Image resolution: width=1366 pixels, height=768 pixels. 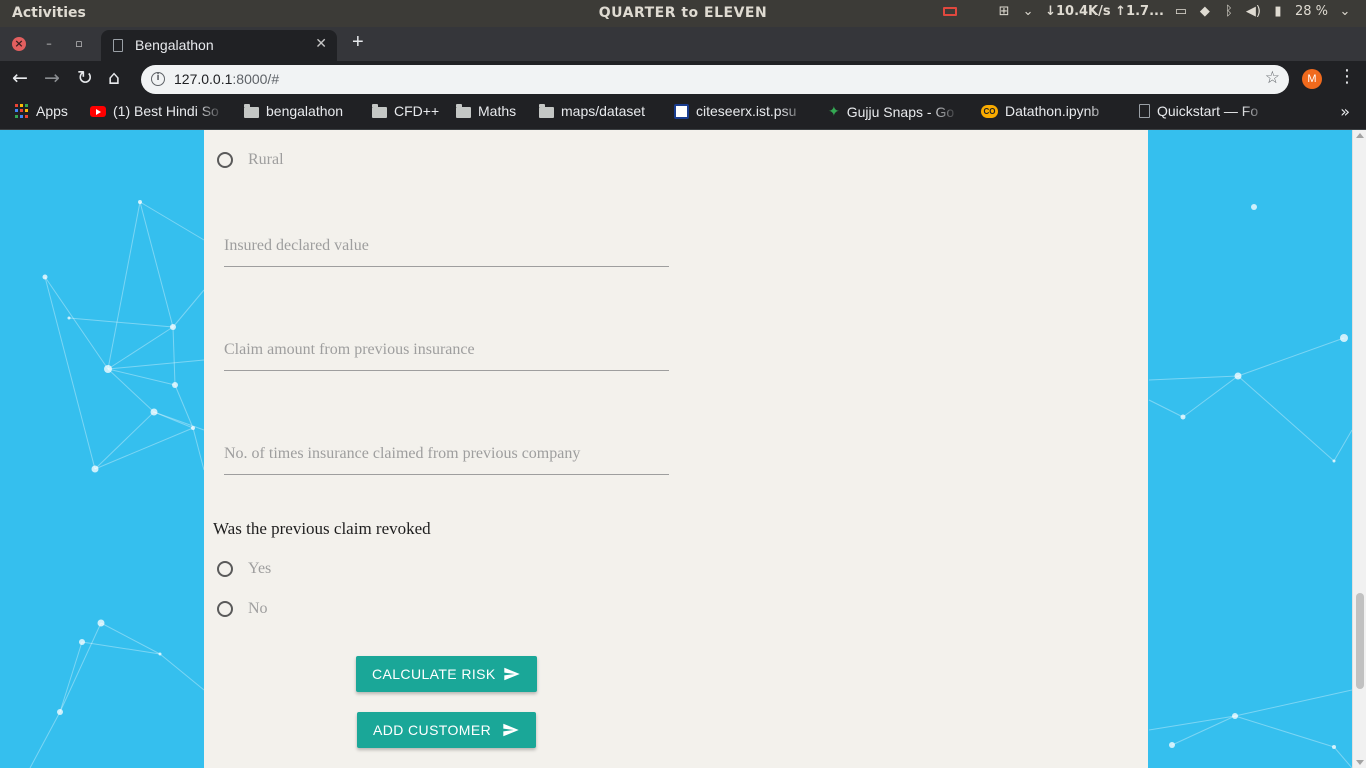 I want to click on new-tab-button: +, so click(x=358, y=42).